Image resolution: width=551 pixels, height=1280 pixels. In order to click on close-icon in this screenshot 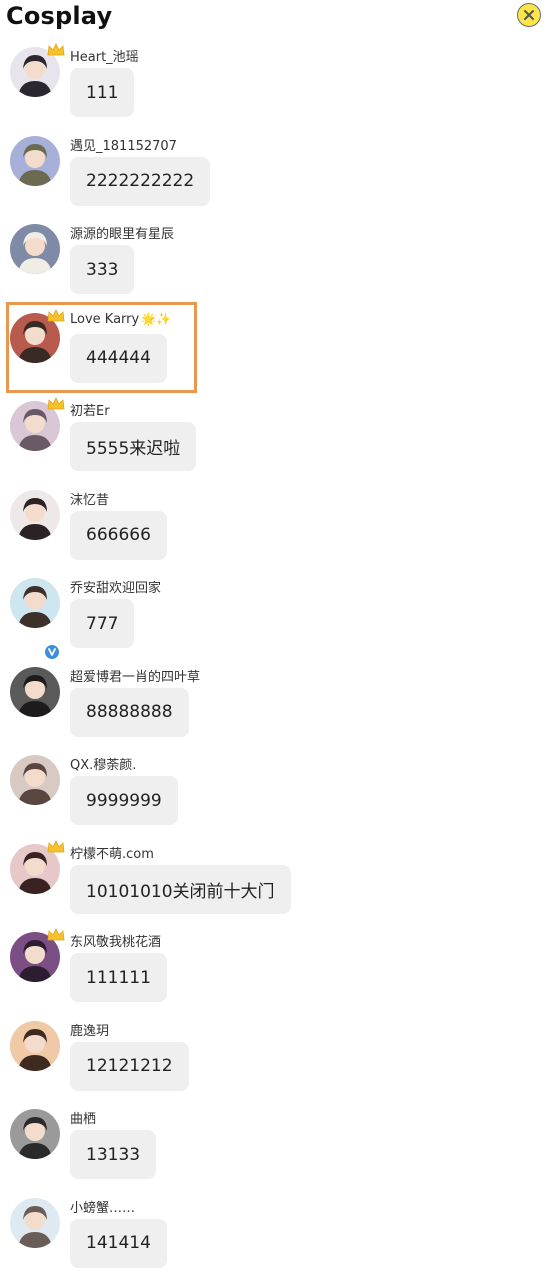, I will do `click(529, 15)`.